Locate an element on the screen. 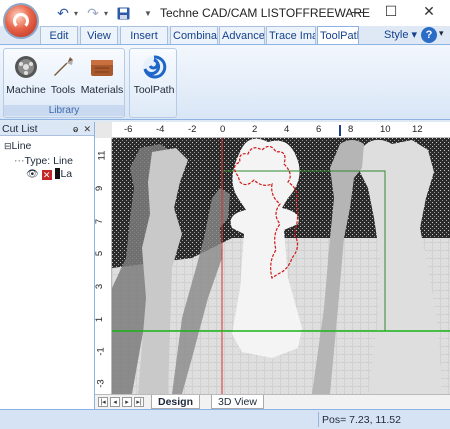 This screenshot has width=450, height=429. collapse-icon: ⊟ is located at coordinates (8, 146).